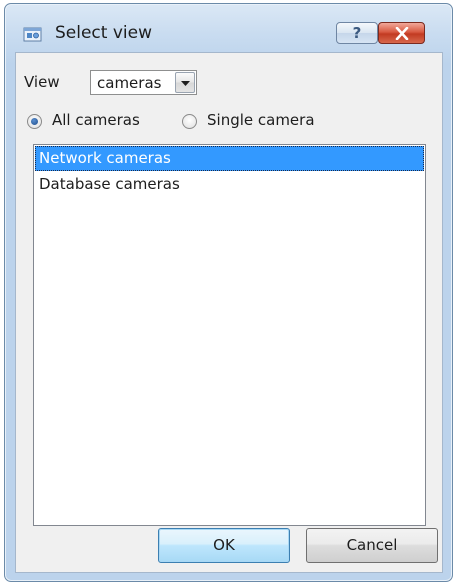 This screenshot has height=585, width=457. I want to click on close-button, so click(401, 33).